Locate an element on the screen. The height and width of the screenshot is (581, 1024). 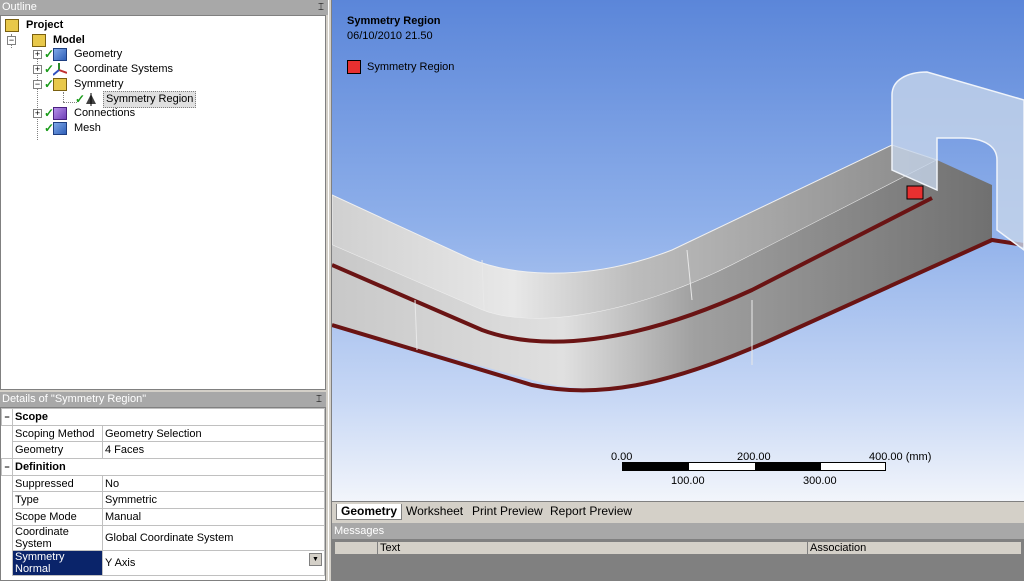
tree-label: Symmetry is located at coordinates (99, 84).